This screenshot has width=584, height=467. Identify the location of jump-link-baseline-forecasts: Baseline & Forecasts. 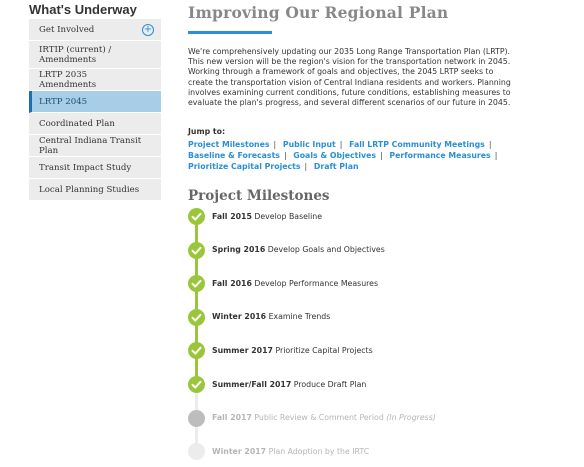
(234, 155).